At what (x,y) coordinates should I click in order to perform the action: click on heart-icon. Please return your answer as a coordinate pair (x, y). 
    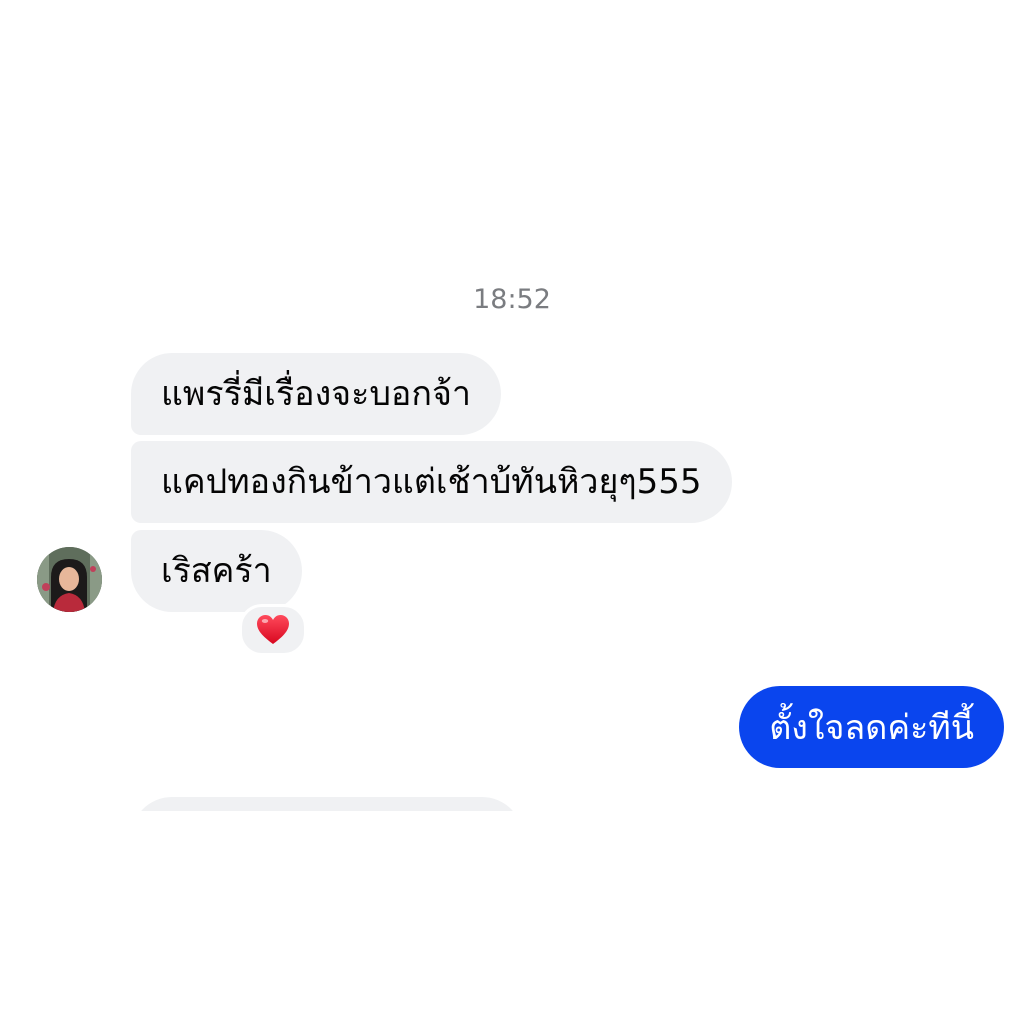
    Looking at the image, I should click on (273, 629).